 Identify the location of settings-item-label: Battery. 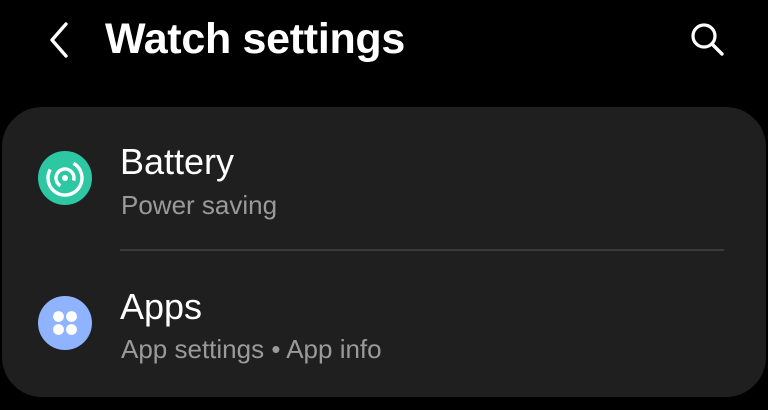
(177, 161).